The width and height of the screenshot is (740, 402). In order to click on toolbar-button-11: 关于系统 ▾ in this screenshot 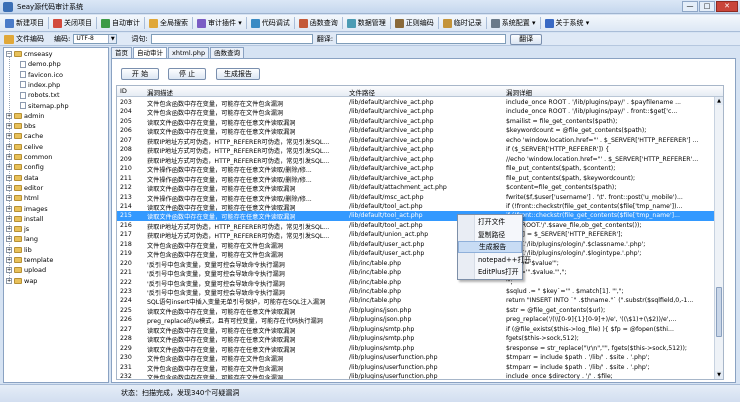, I will do `click(567, 23)`.